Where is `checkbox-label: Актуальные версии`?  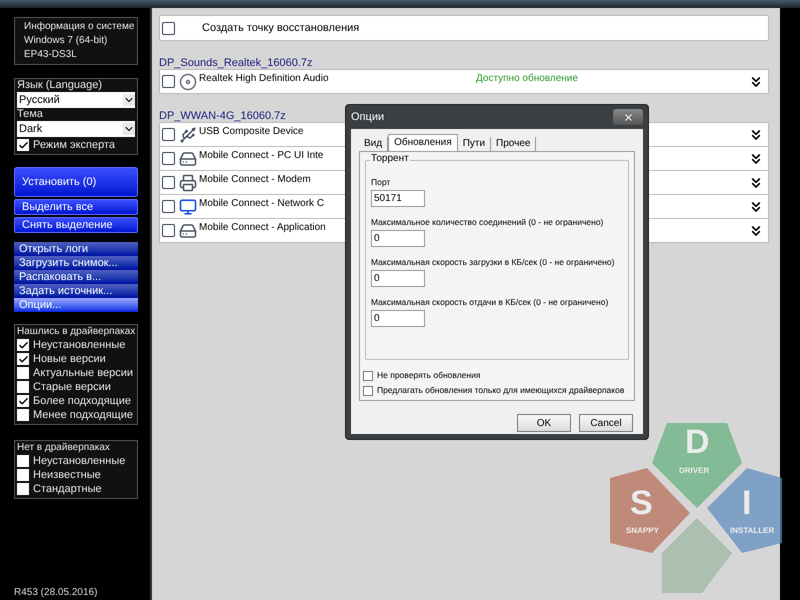 checkbox-label: Актуальные версии is located at coordinates (83, 373).